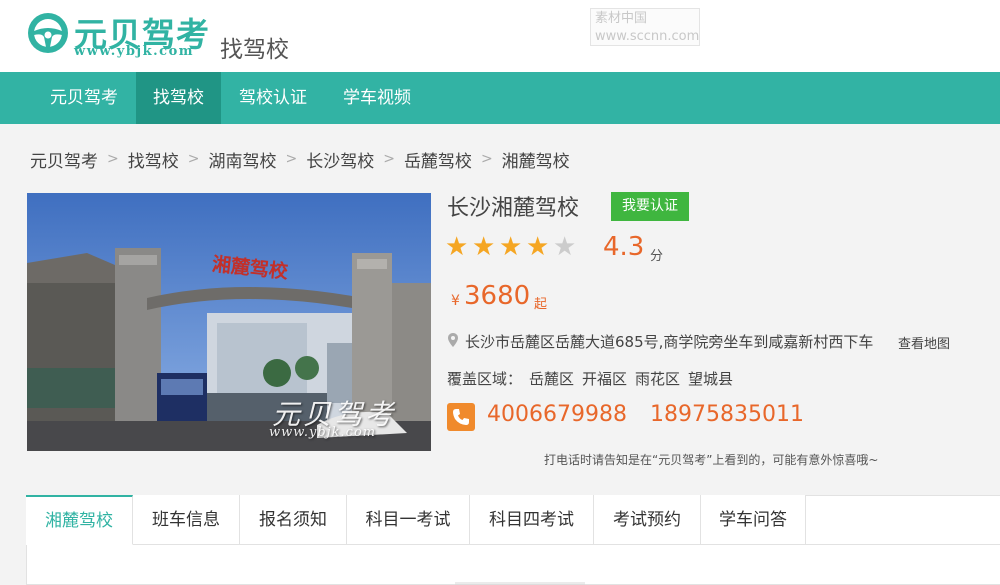  Describe the element at coordinates (669, 342) in the screenshot. I see `address: 长沙市岳麓区岳麓大道685号,商学院旁坐车到咸嘉新村西下车` at that location.